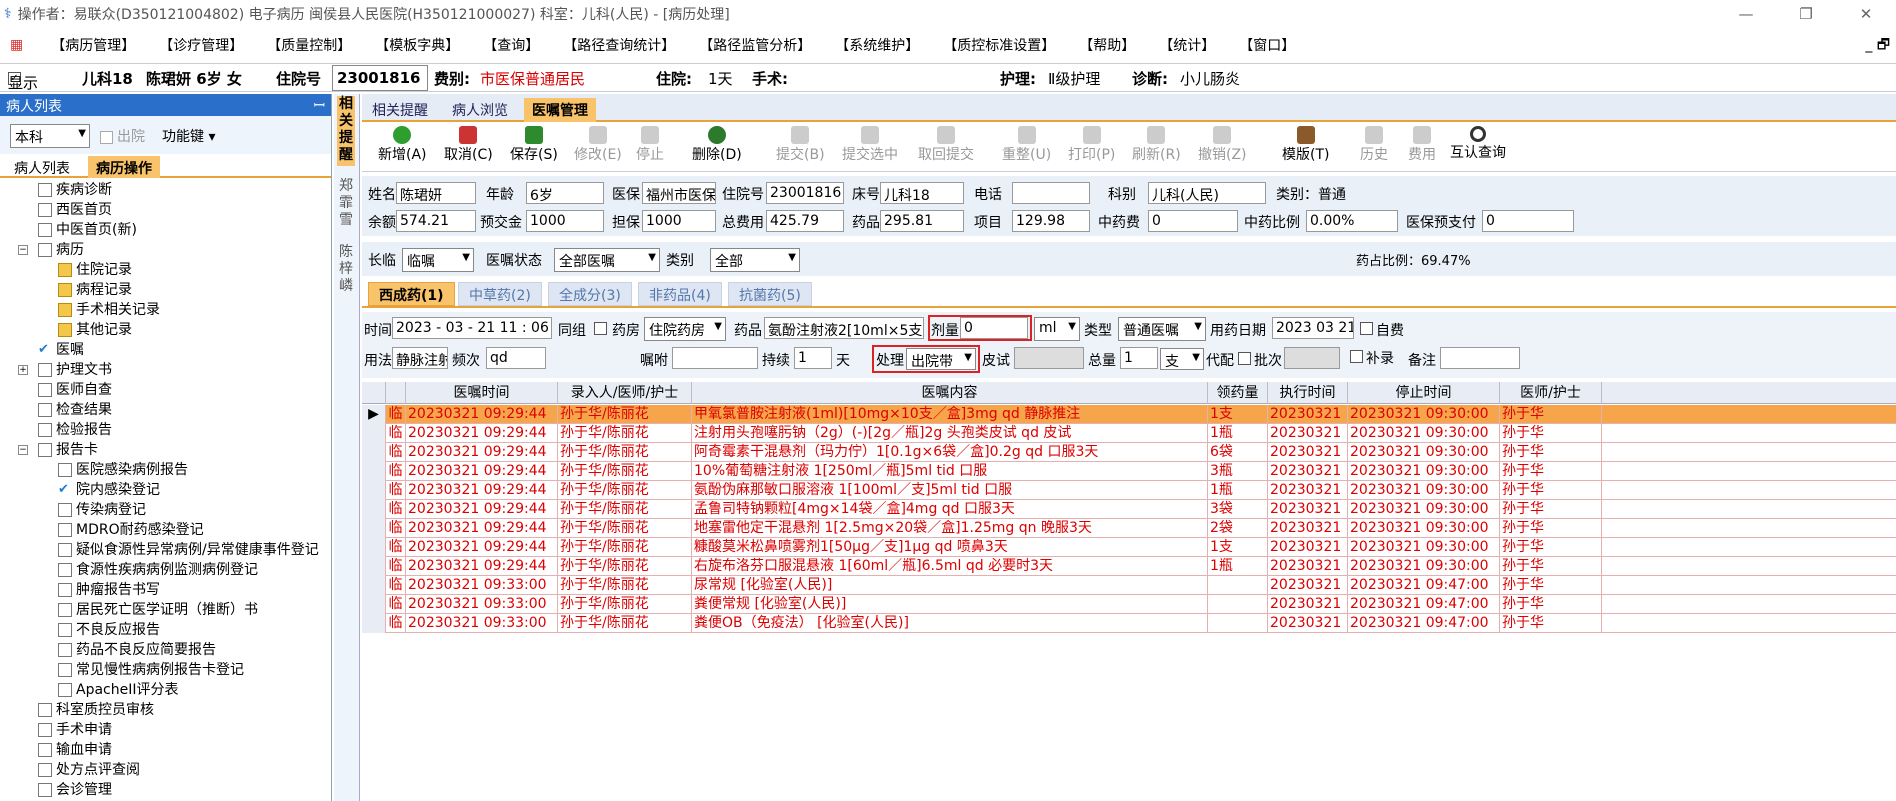 The height and width of the screenshot is (801, 1896). What do you see at coordinates (411, 294) in the screenshot?
I see `tab-western-drug: 西成药(1)` at bounding box center [411, 294].